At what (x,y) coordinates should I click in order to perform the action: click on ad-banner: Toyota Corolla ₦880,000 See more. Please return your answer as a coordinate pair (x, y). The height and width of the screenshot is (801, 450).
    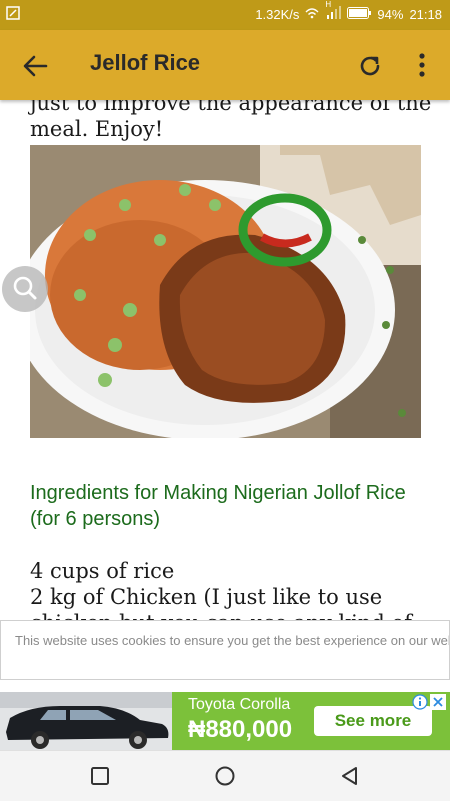
    Looking at the image, I should click on (225, 721).